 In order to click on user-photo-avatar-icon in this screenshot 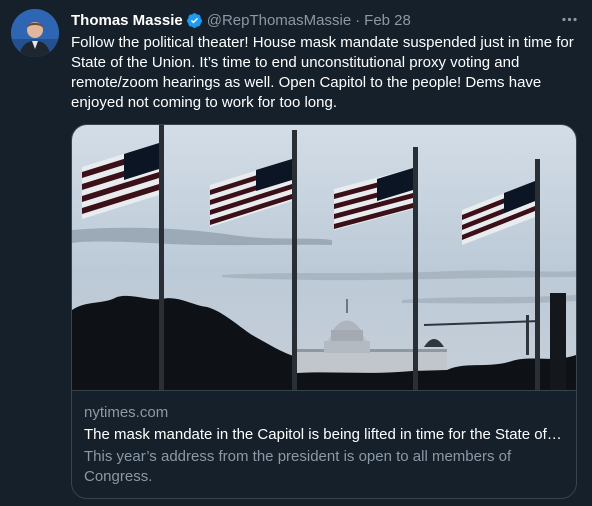, I will do `click(35, 33)`.